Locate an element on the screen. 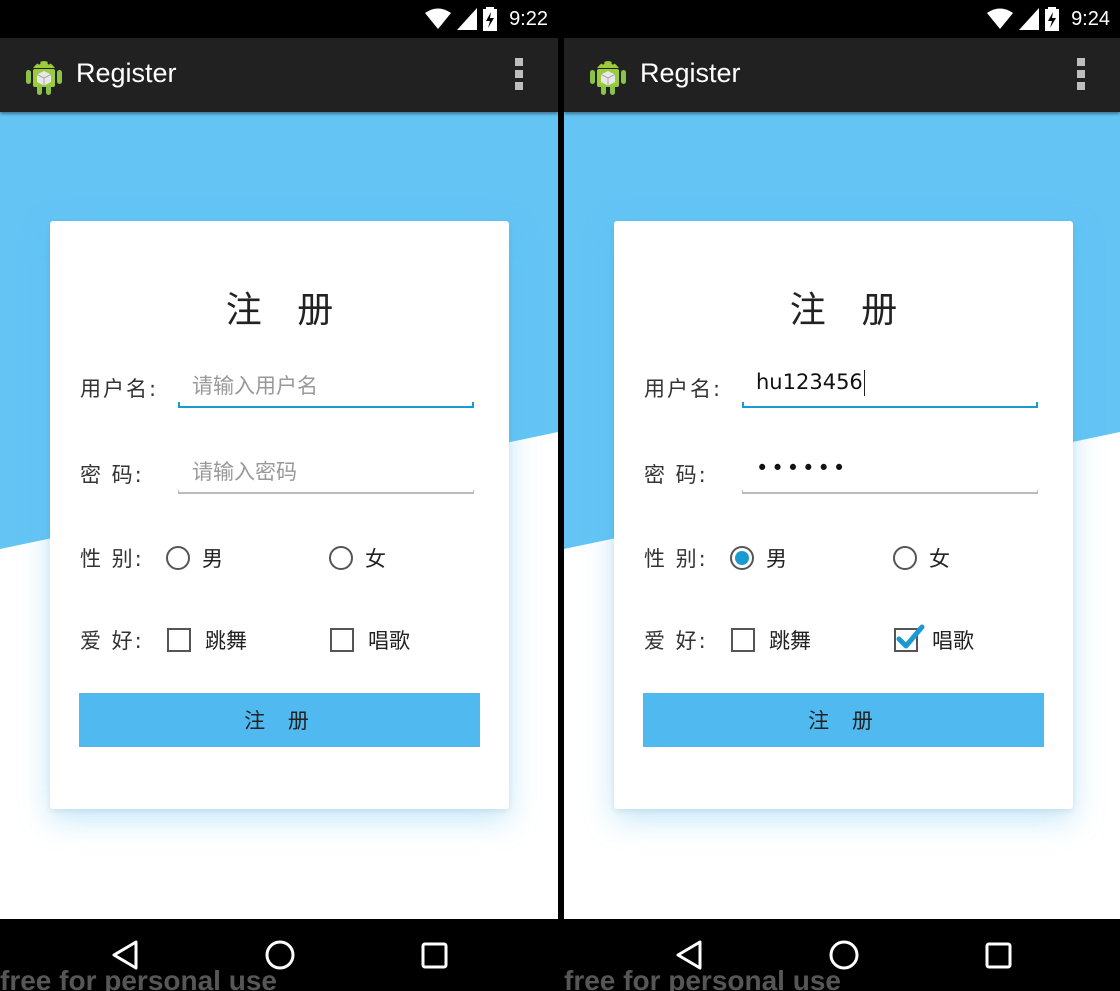  username-input: hu123456 is located at coordinates (890, 386).